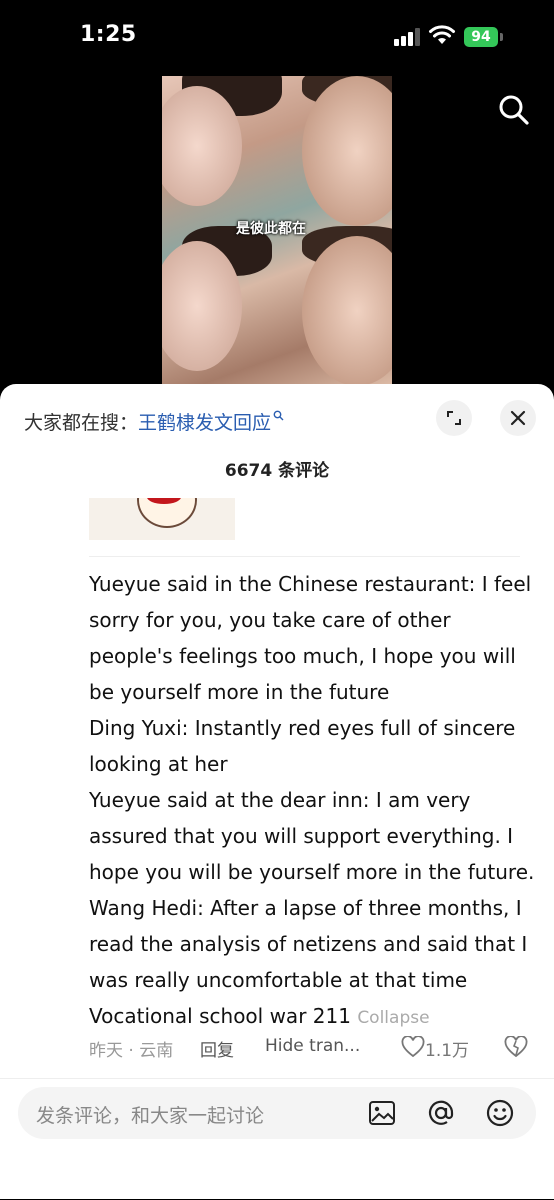  I want to click on comment-line: looking at her, so click(158, 764).